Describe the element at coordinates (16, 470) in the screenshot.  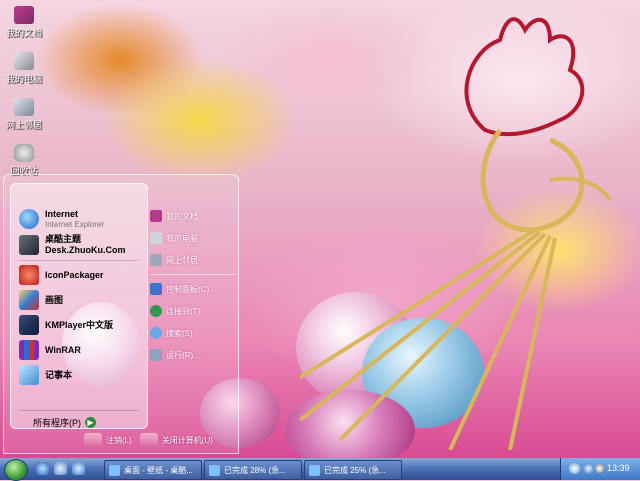
I see `start-button` at that location.